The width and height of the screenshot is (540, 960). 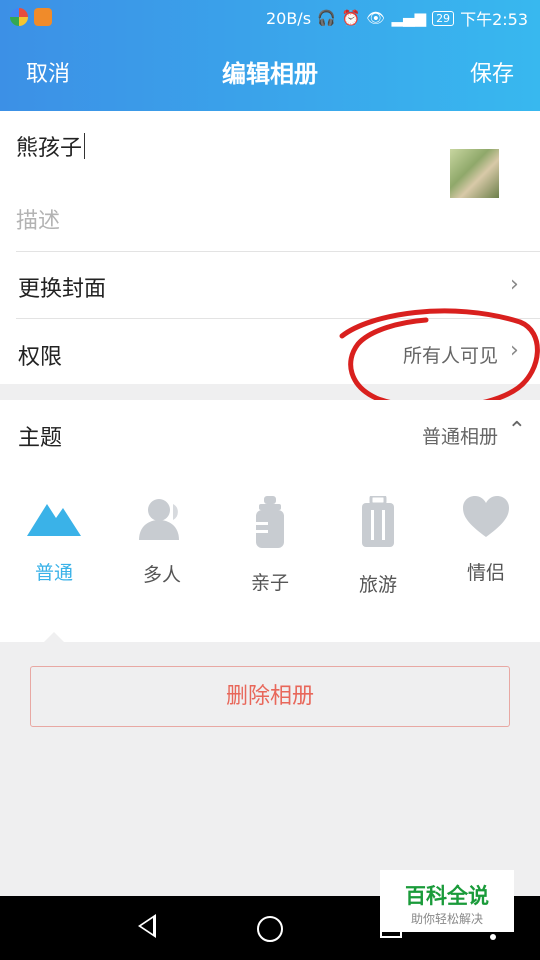 What do you see at coordinates (447, 896) in the screenshot?
I see `watermark-title: 百科全说` at bounding box center [447, 896].